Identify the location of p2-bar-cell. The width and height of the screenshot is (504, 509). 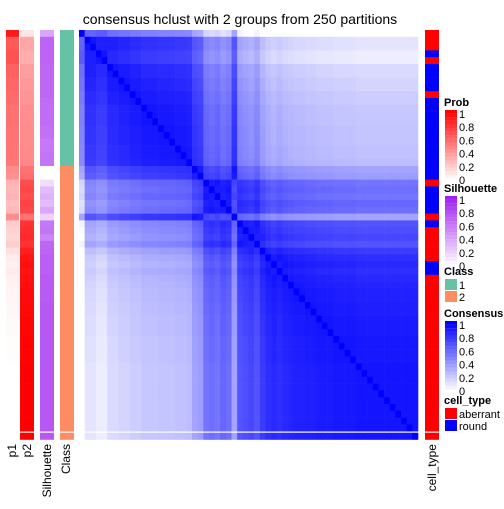
(27, 170).